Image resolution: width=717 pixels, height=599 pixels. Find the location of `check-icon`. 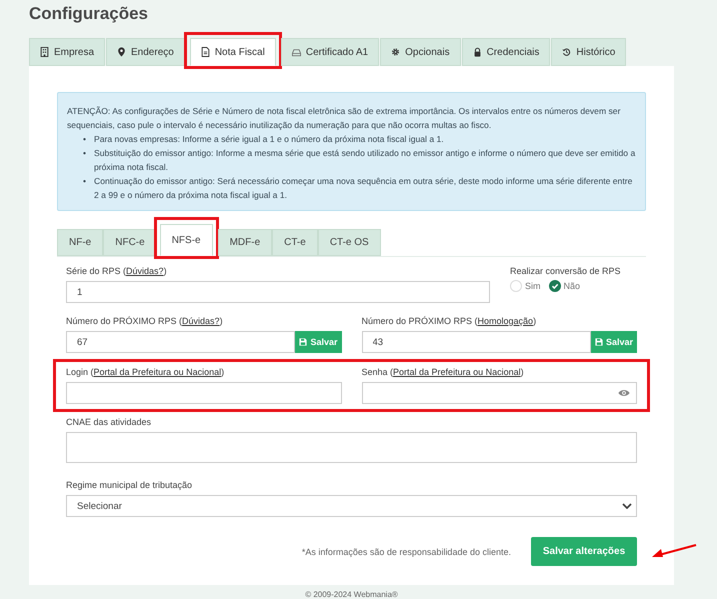

check-icon is located at coordinates (555, 286).